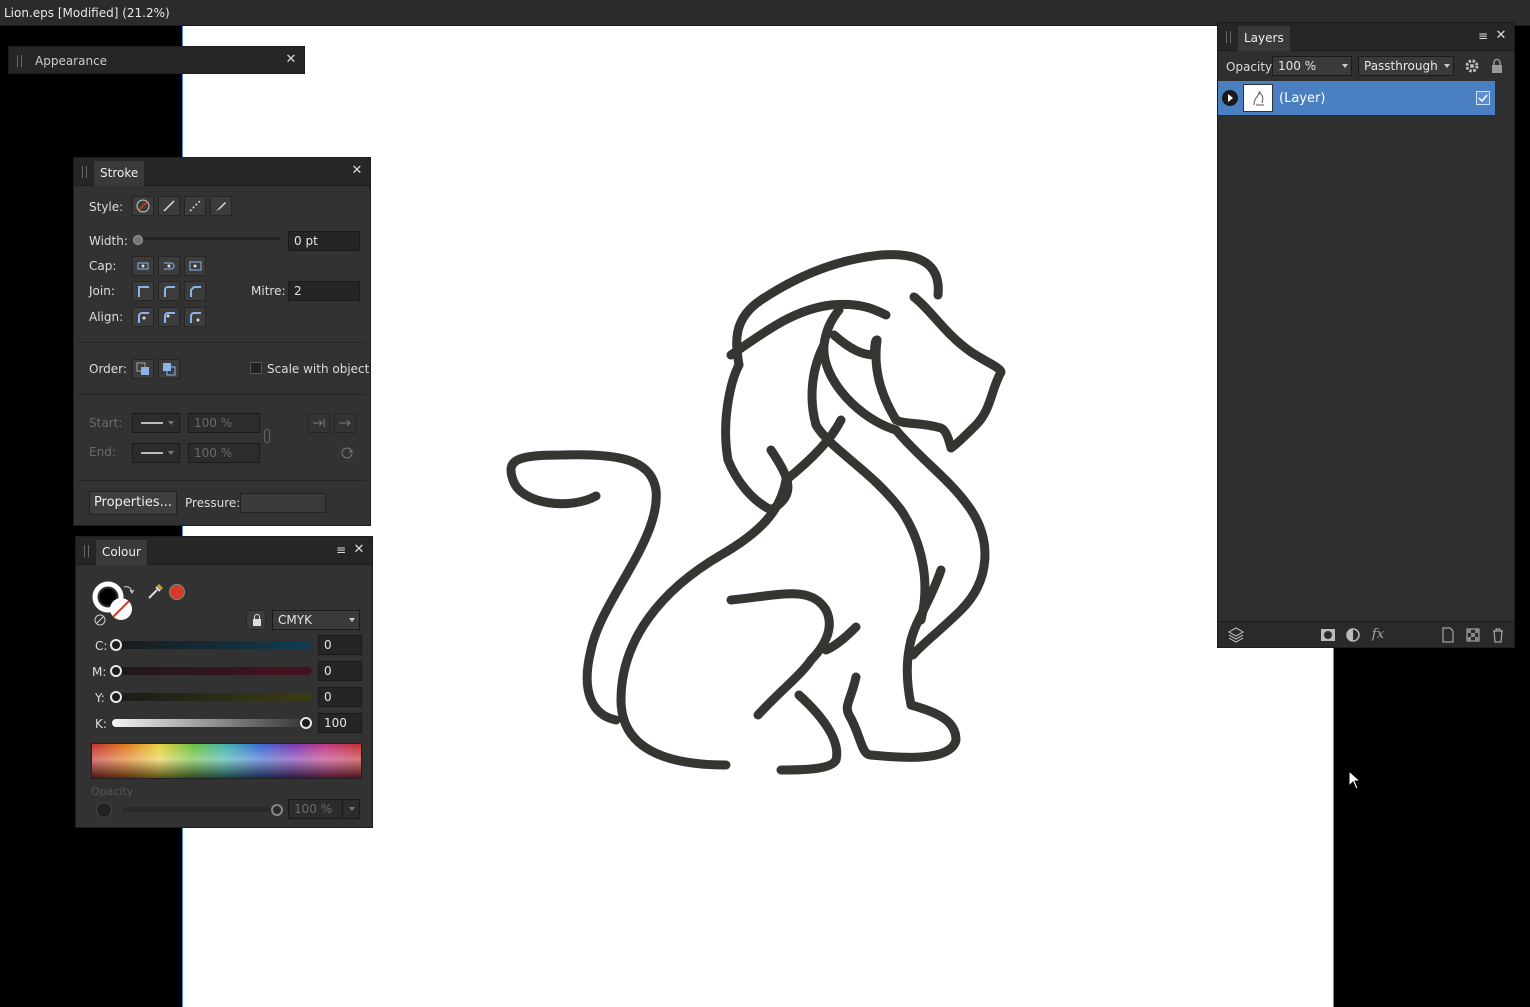 Image resolution: width=1530 pixels, height=1007 pixels. I want to click on arrow-outside-button, so click(345, 423).